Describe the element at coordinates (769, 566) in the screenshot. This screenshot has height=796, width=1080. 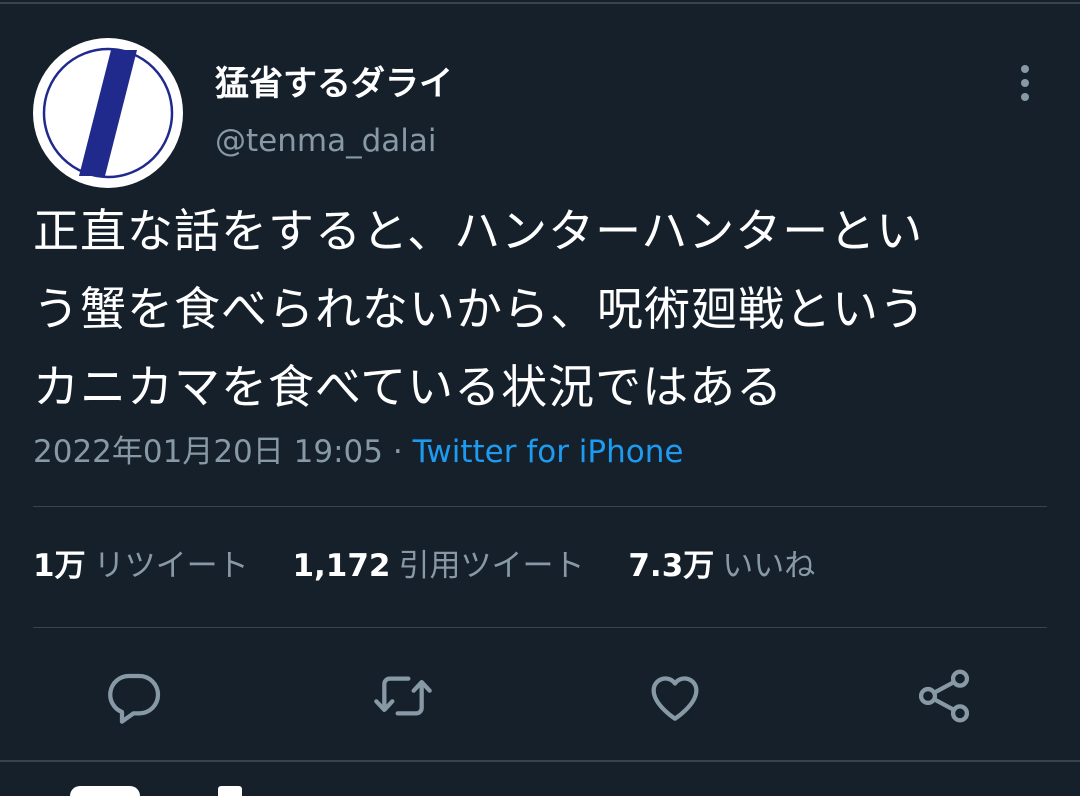
I see `like-label: いいね` at that location.